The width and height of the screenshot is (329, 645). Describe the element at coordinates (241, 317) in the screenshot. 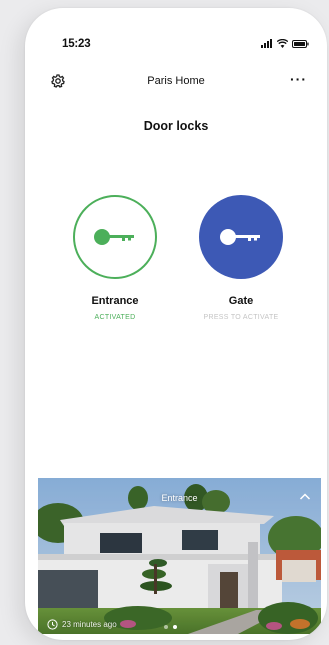

I see `lock-status: PRESS TO ACTIVATE` at that location.